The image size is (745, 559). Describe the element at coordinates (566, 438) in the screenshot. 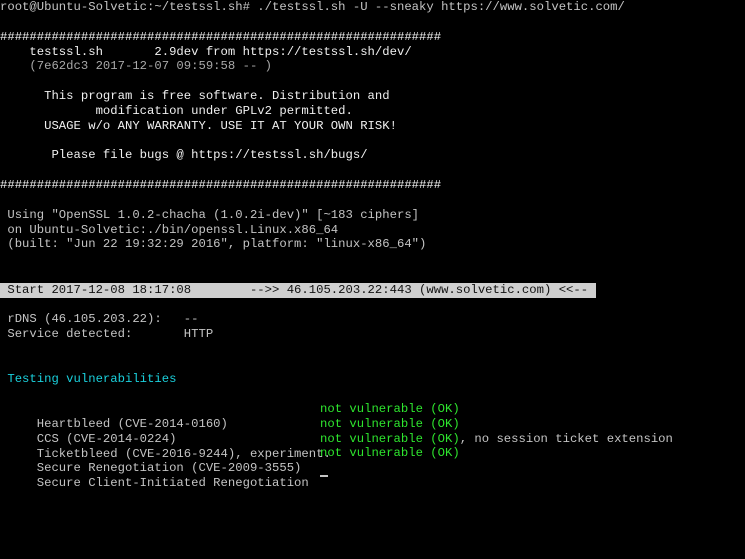

I see `vuln-note: , no session ticket extension` at that location.